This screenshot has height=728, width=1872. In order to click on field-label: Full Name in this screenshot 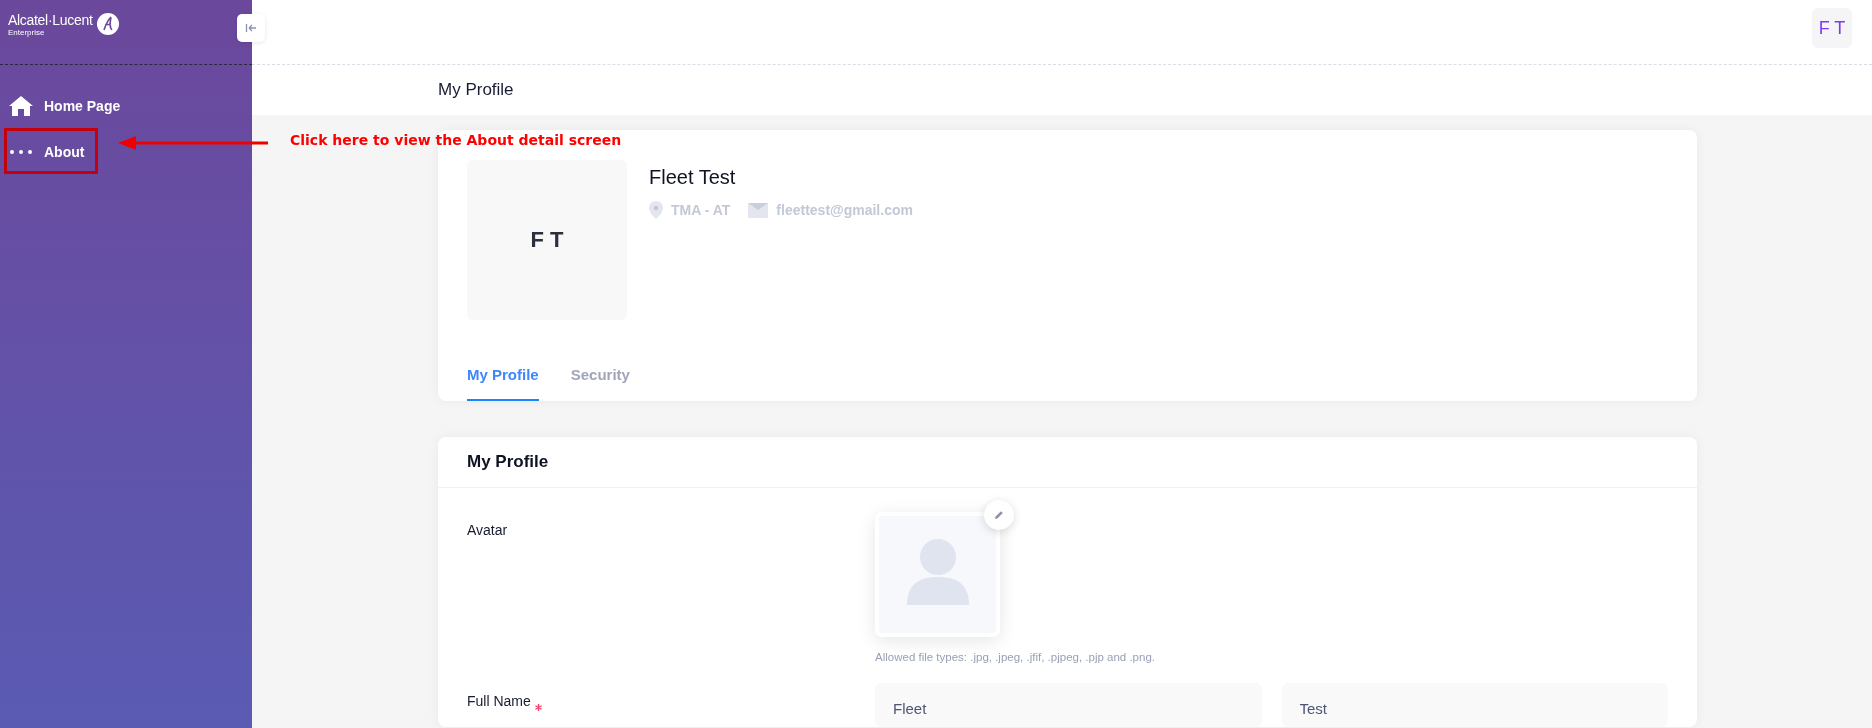, I will do `click(499, 701)`.